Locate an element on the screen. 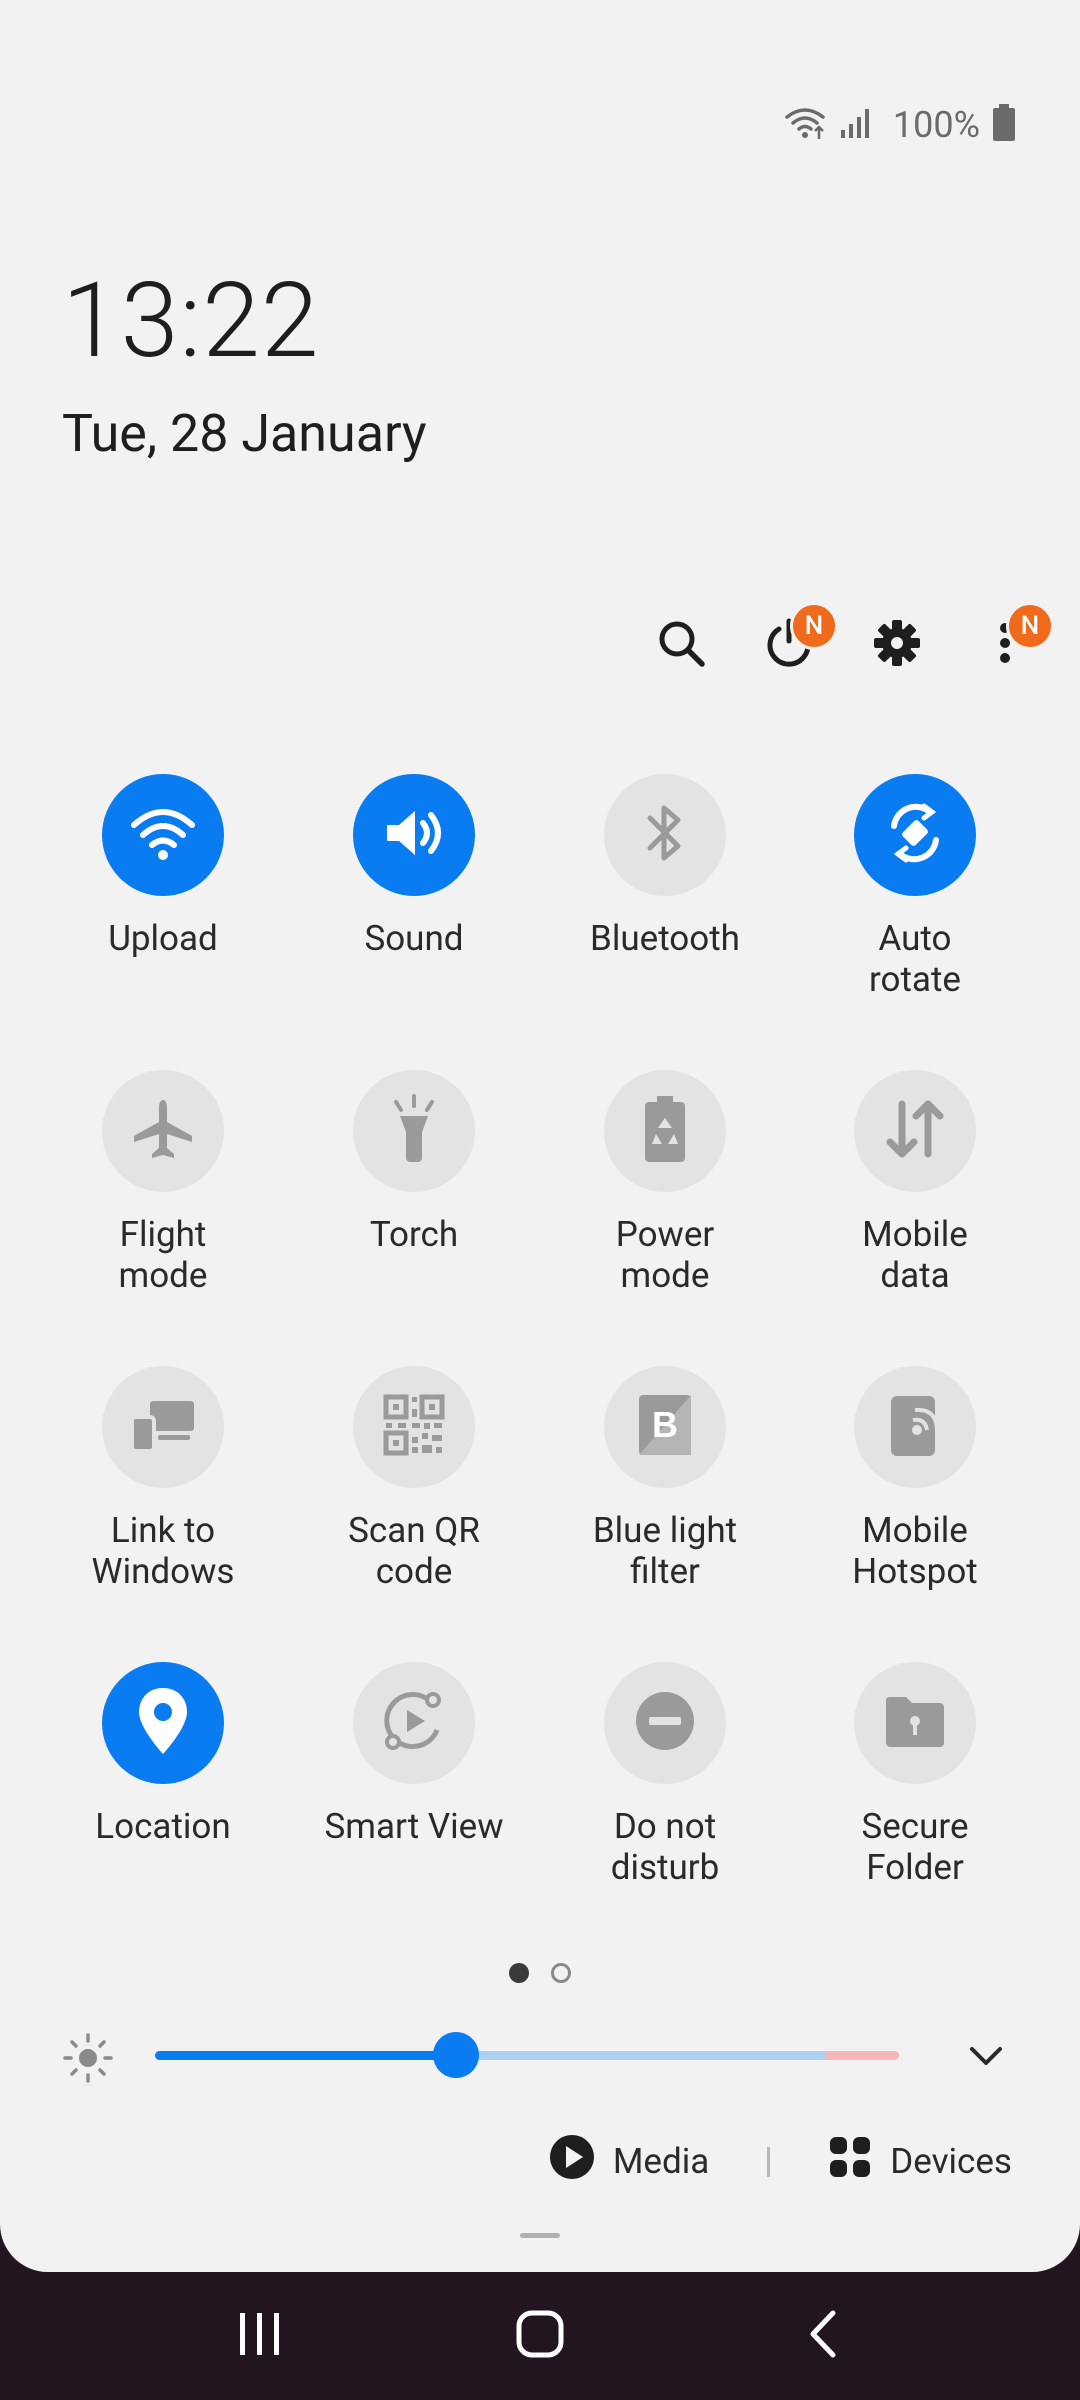 This screenshot has height=2400, width=1080. tile-link-to-windows: Link to Windows is located at coordinates (163, 1479).